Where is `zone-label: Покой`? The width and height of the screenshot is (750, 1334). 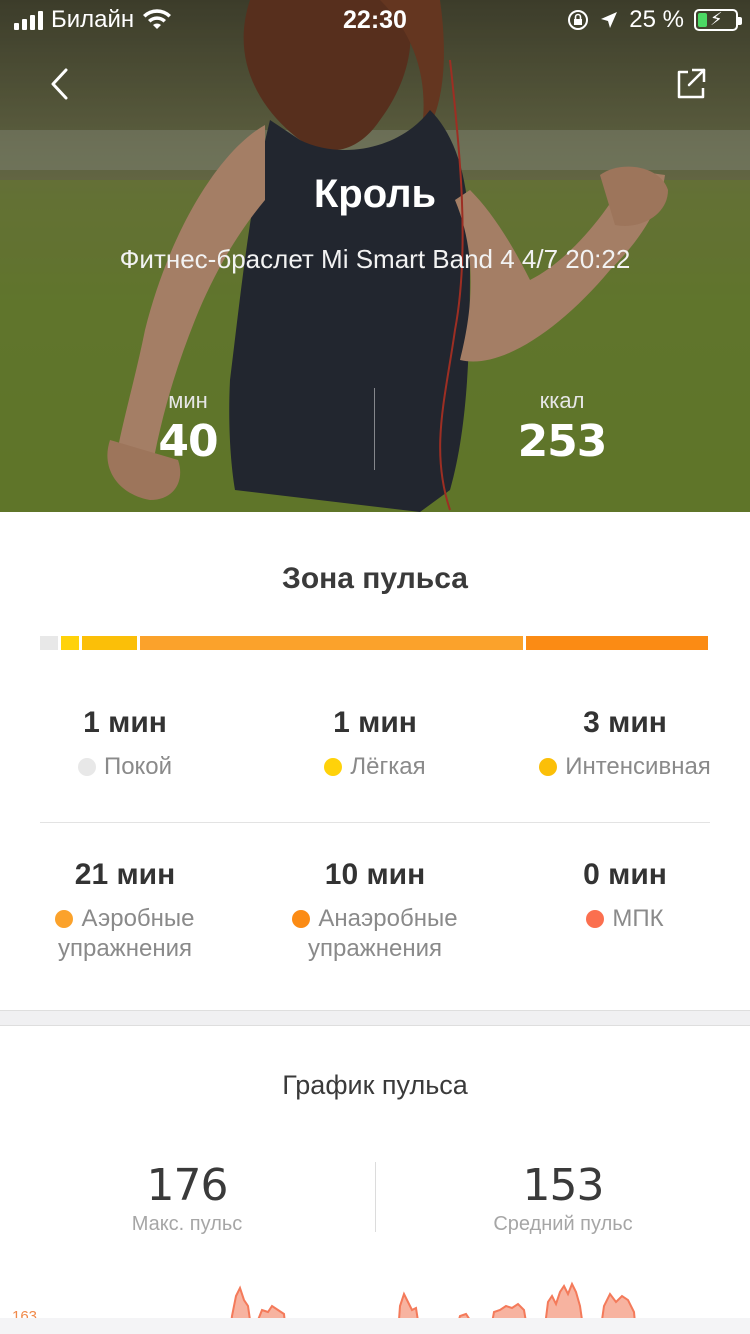
zone-label: Покой is located at coordinates (138, 766).